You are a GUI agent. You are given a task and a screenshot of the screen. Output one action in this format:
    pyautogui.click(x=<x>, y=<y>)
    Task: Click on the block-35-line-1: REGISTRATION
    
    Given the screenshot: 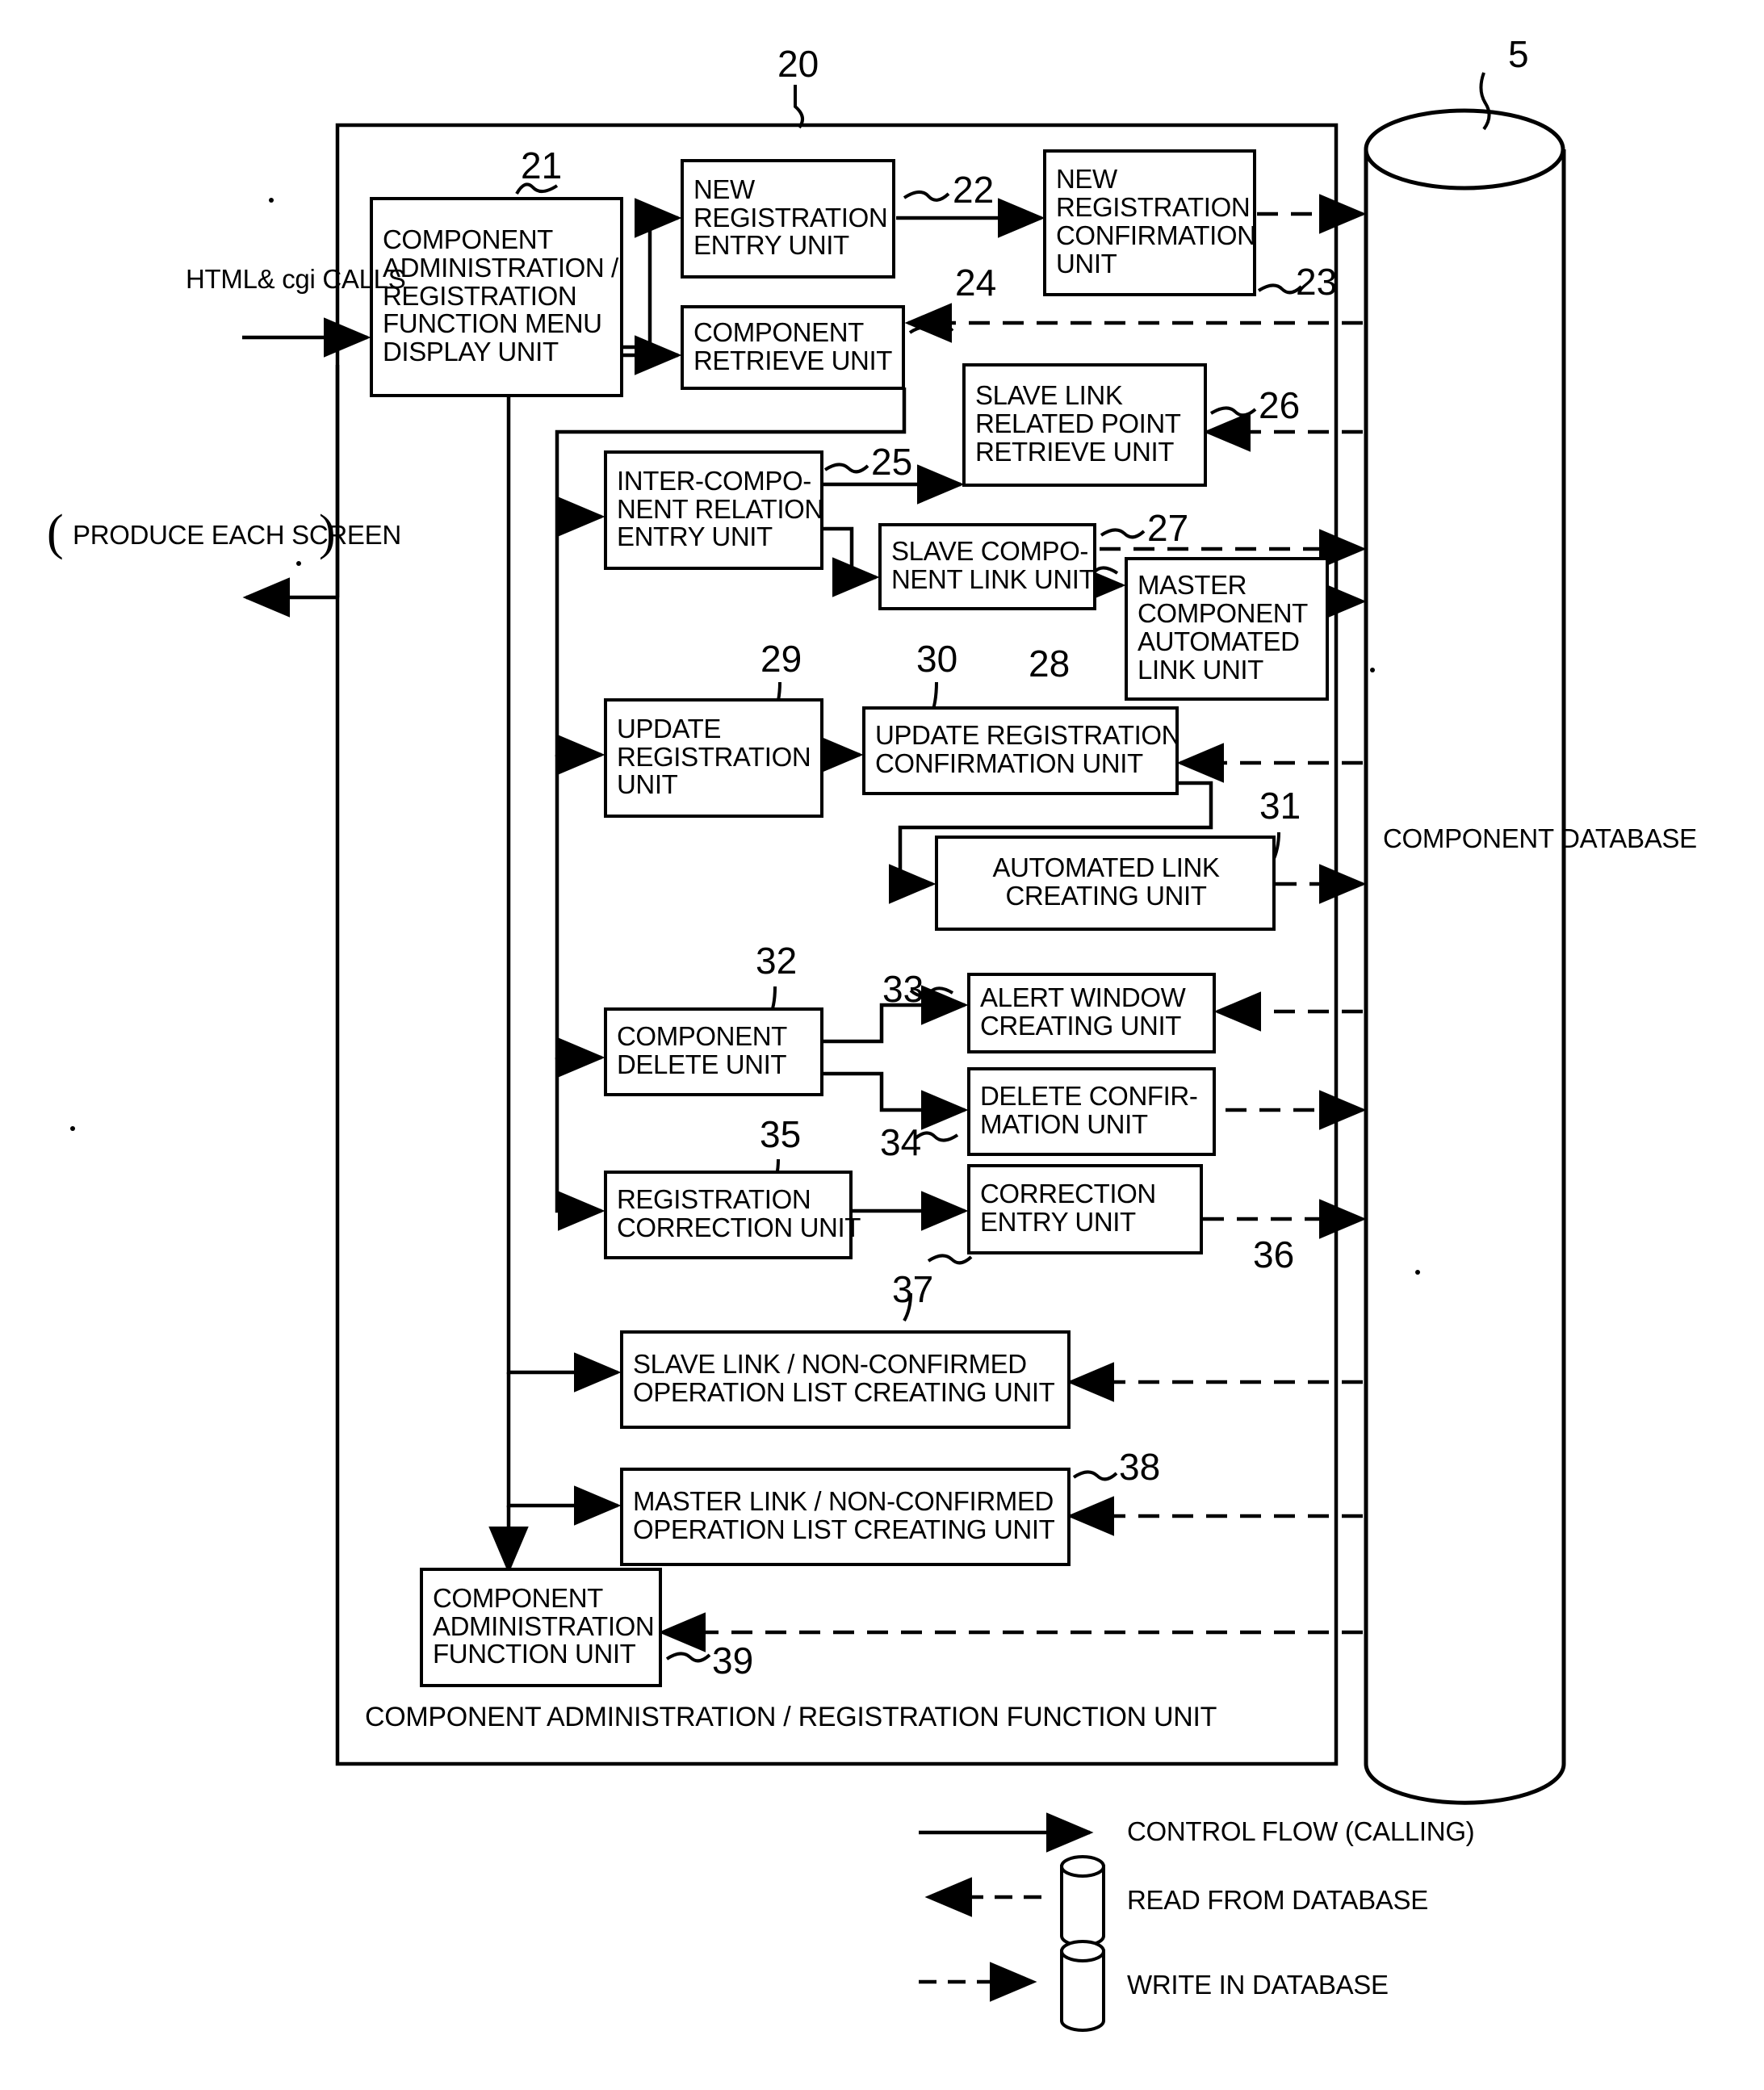 What is the action you would take?
    pyautogui.click(x=714, y=1199)
    